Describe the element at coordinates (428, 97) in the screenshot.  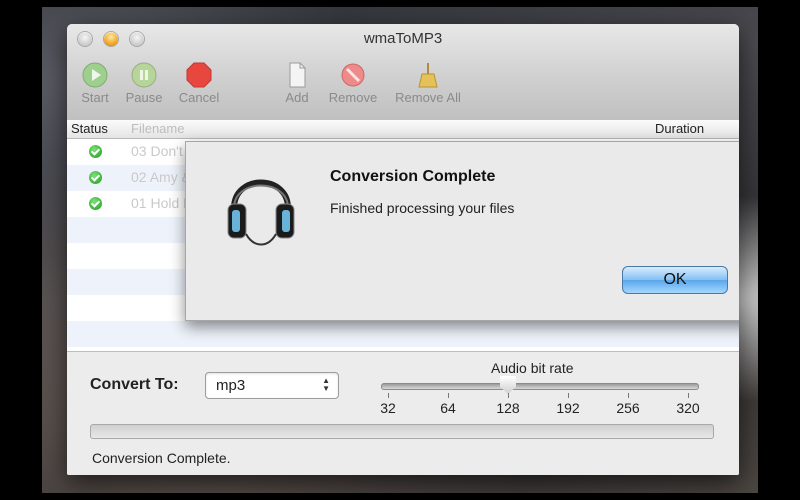
I see `remove-all-label: Remove All` at that location.